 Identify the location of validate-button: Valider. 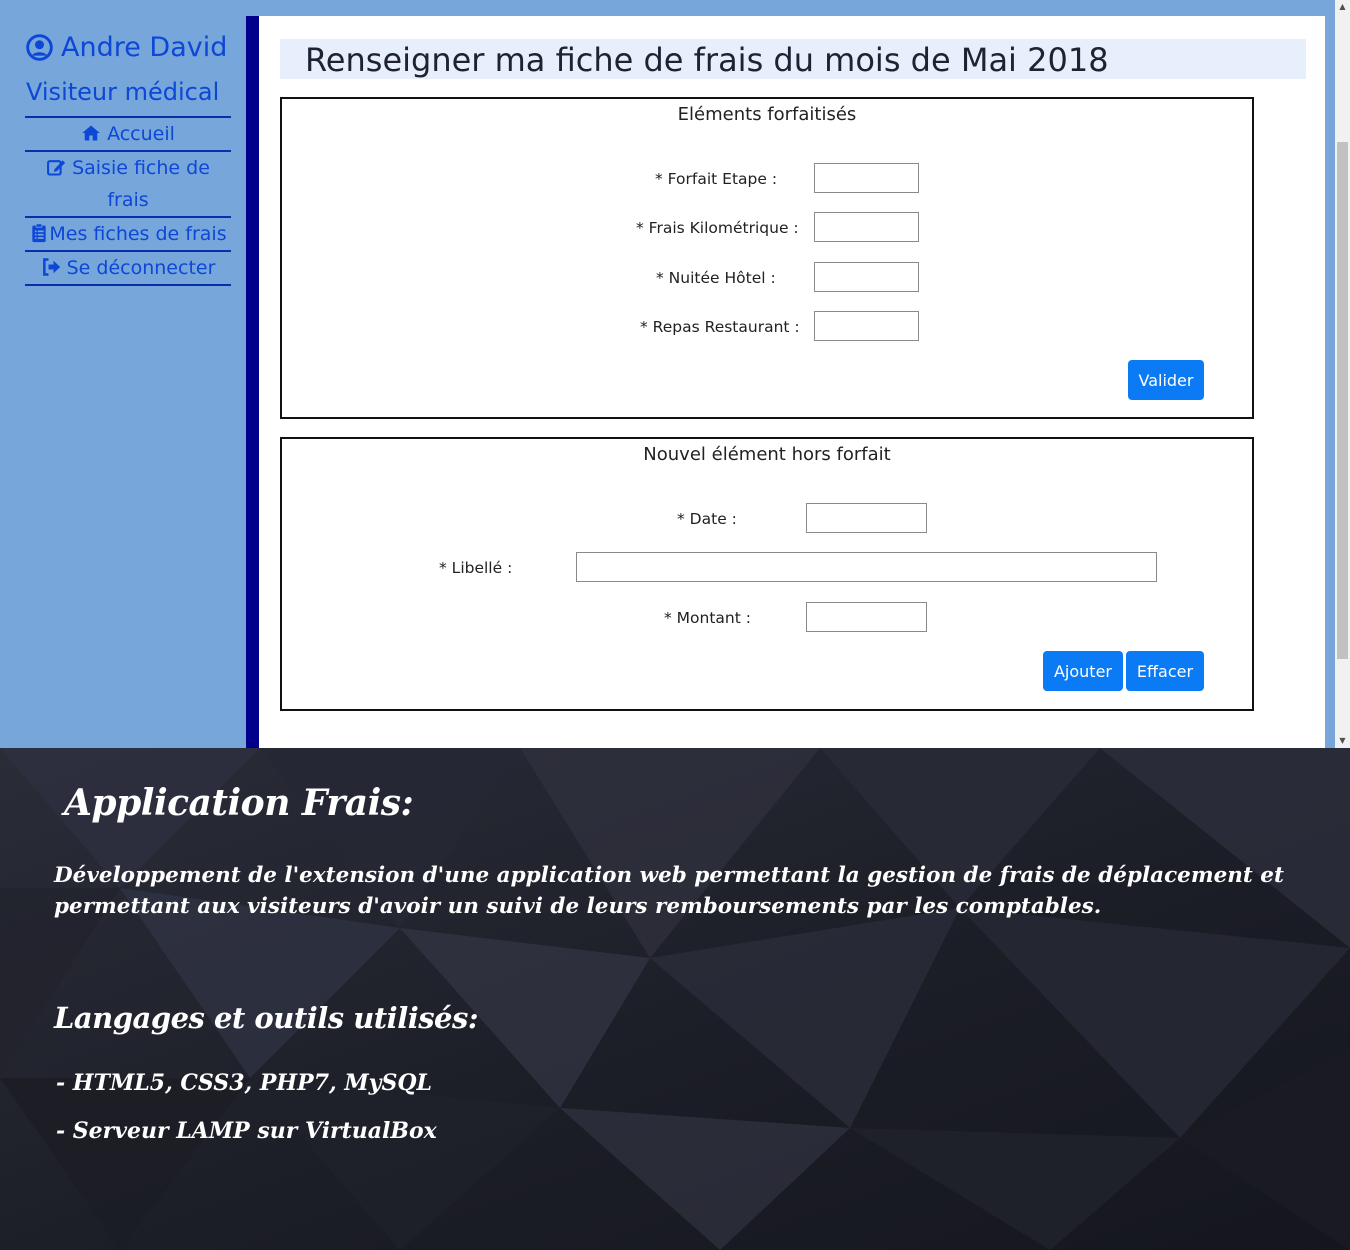
(1166, 380).